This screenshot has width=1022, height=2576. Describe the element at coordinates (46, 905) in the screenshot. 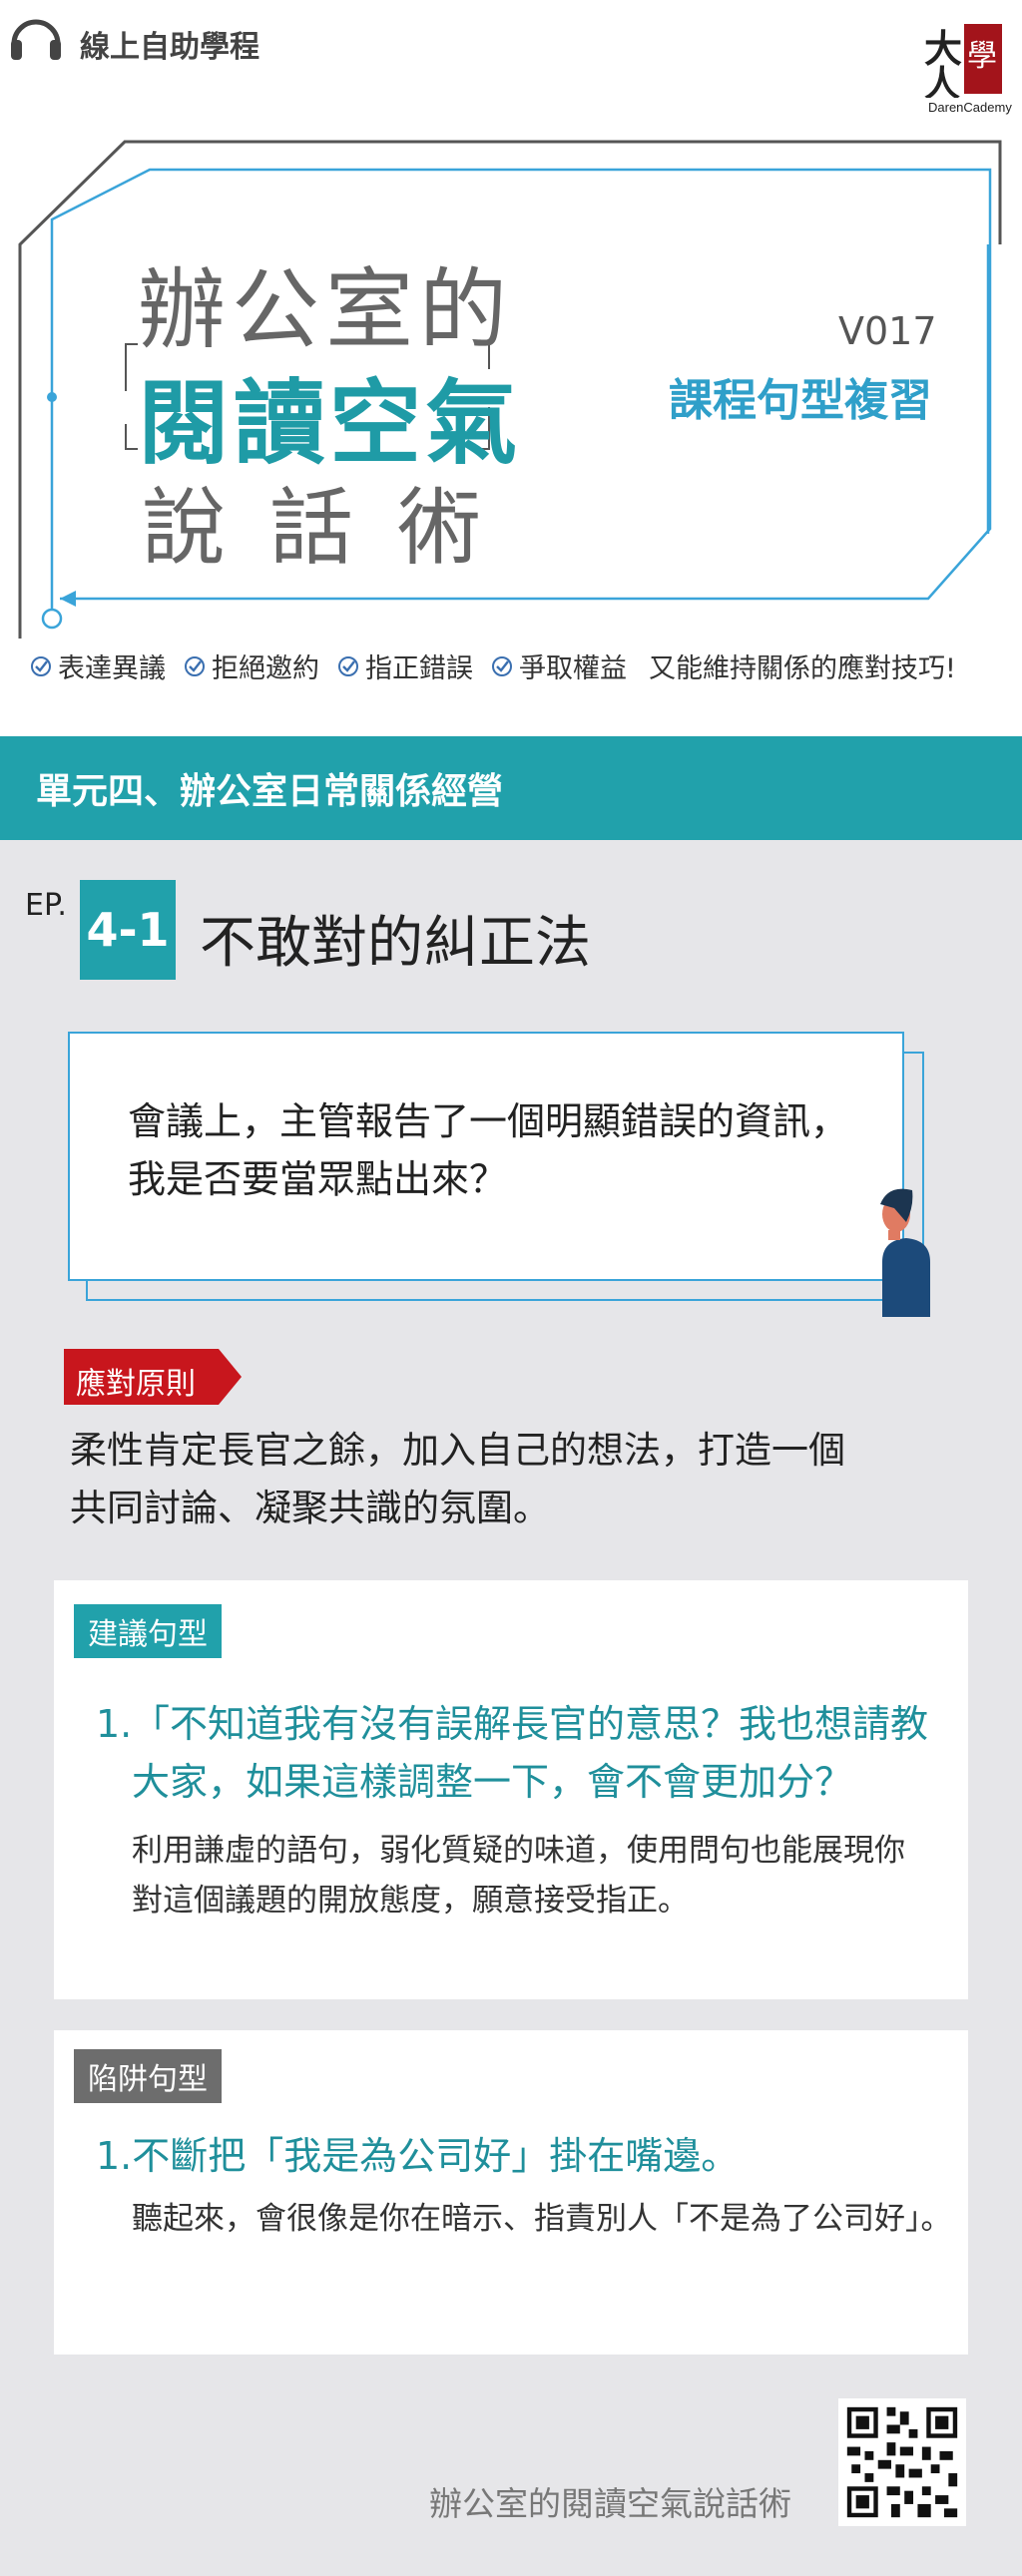

I see `episode-prefix: EP.` at that location.